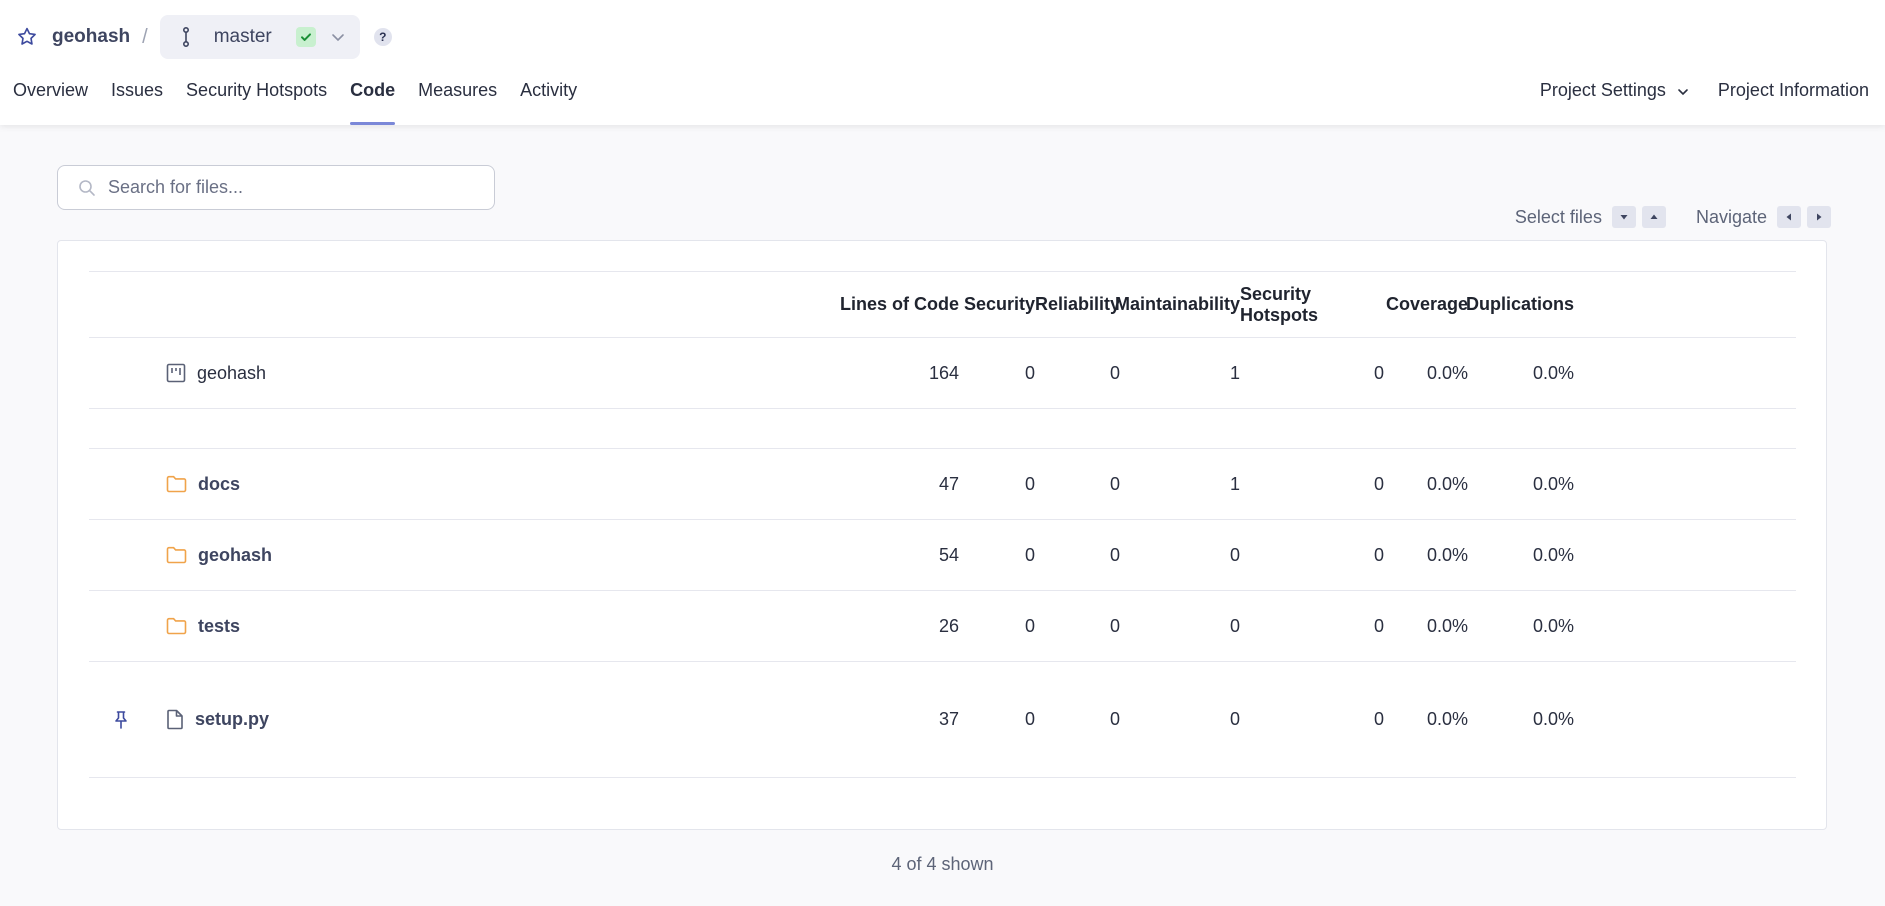 The height and width of the screenshot is (906, 1885). Describe the element at coordinates (1177, 304) in the screenshot. I see `column-header-maintainability: Maintainability` at that location.